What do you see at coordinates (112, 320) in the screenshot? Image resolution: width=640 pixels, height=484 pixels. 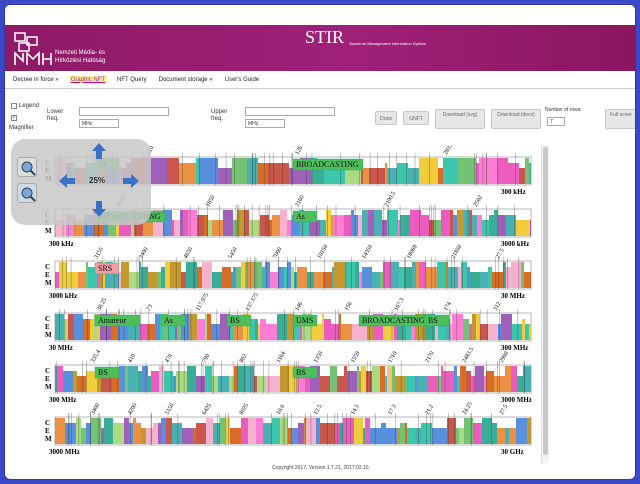 I see `service-label: Amateur` at bounding box center [112, 320].